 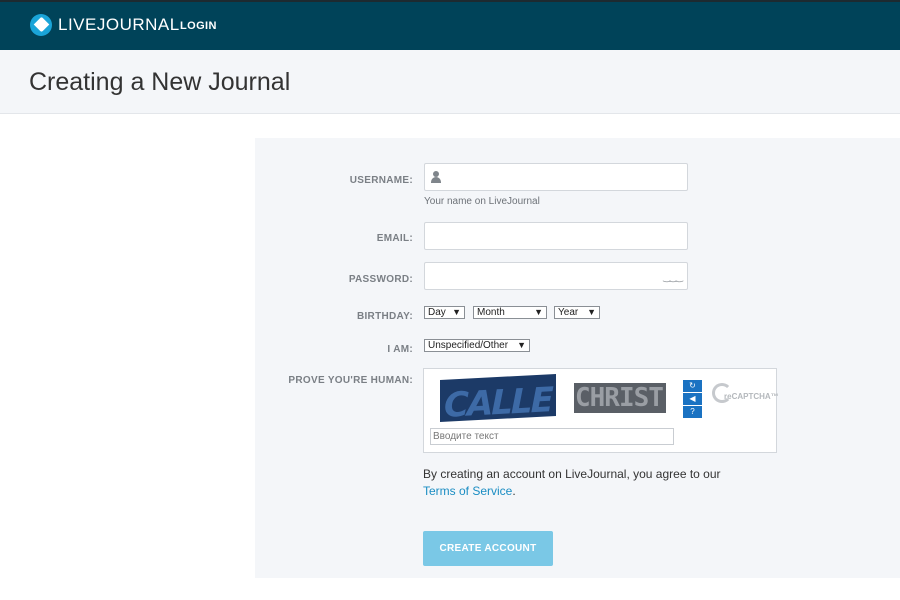 I want to click on brand-name: LIVEJOURNAL, so click(x=119, y=24).